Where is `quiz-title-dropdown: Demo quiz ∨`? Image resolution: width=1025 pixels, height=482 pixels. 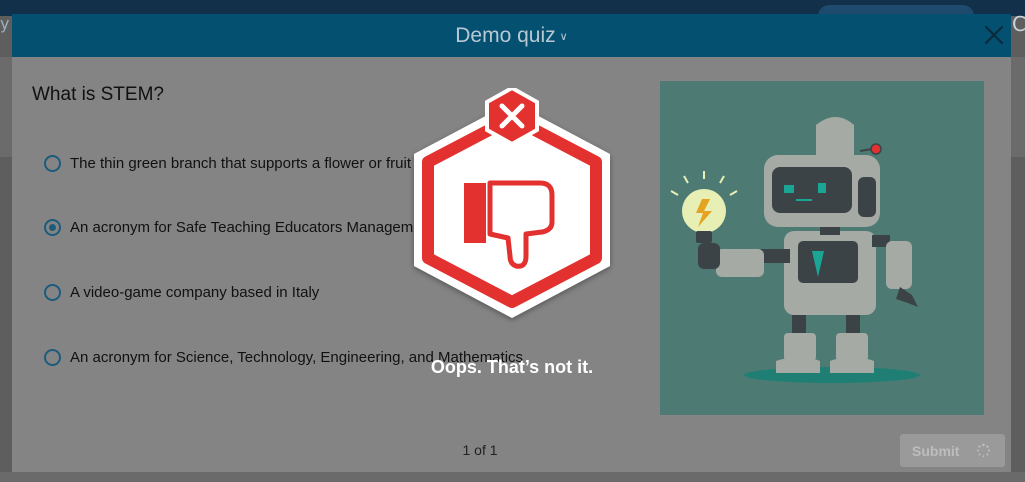
quiz-title-dropdown: Demo quiz ∨ is located at coordinates (511, 35).